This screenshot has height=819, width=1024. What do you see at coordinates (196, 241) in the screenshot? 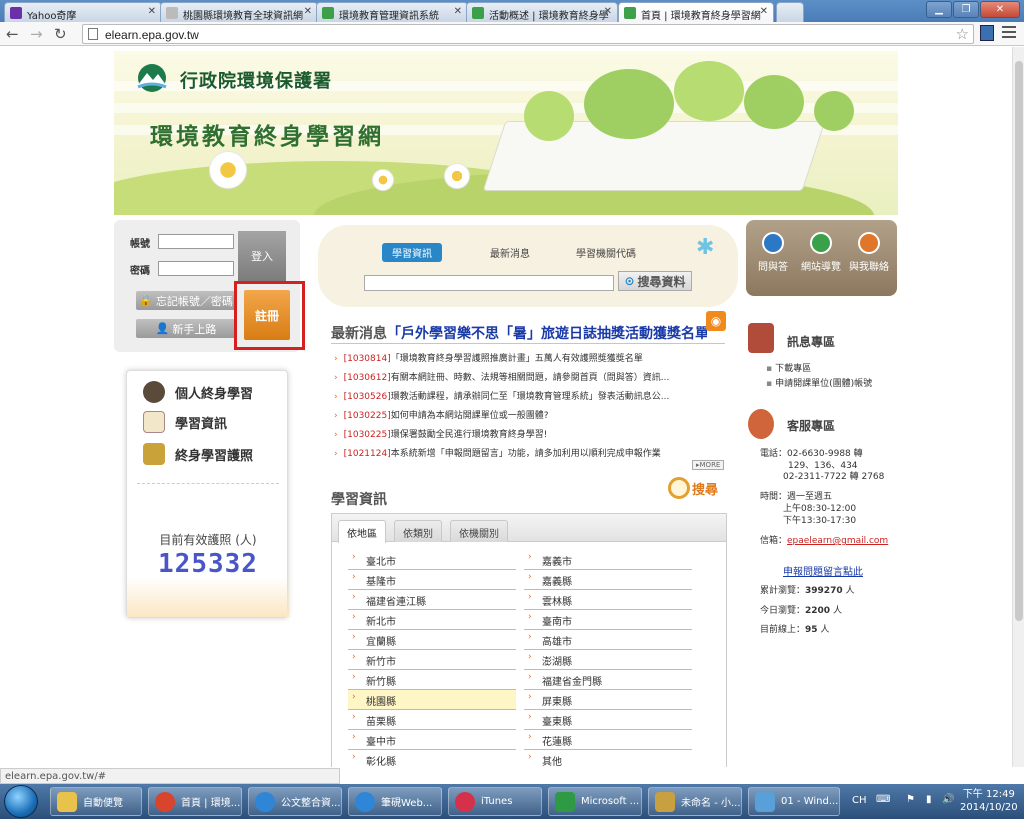
I see `account-input` at bounding box center [196, 241].